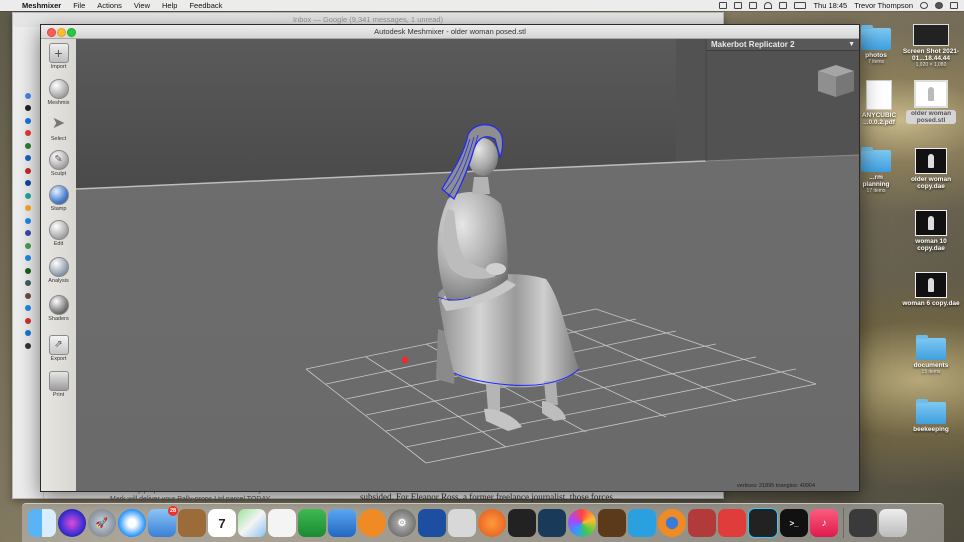 Image resolution: width=964 pixels, height=542 pixels. Describe the element at coordinates (432, 523) in the screenshot. I see `remote-desktop-icon` at that location.